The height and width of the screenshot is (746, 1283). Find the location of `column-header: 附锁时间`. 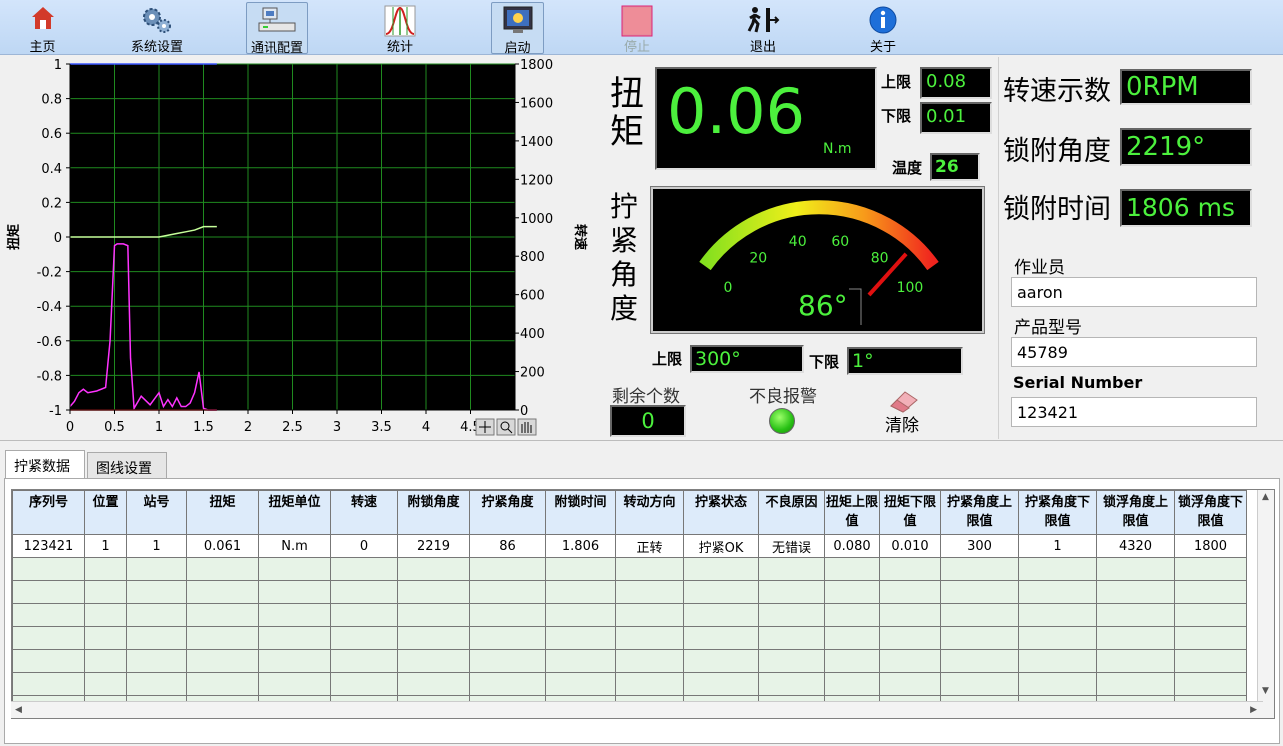

column-header: 附锁时间 is located at coordinates (580, 512).